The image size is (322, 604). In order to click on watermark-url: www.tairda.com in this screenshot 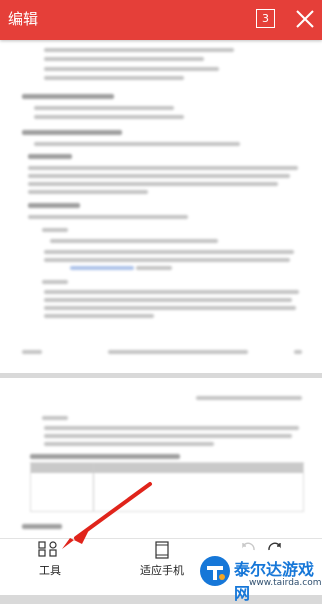, I will do `click(285, 583)`.